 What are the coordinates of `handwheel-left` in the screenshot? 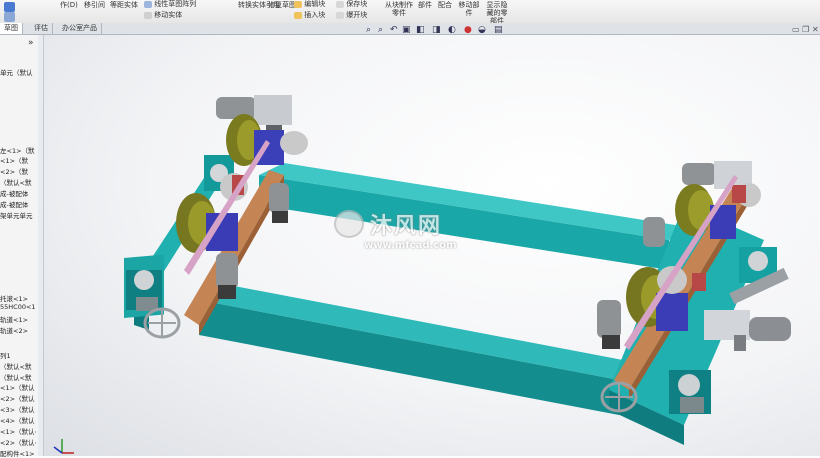 It's located at (162, 323).